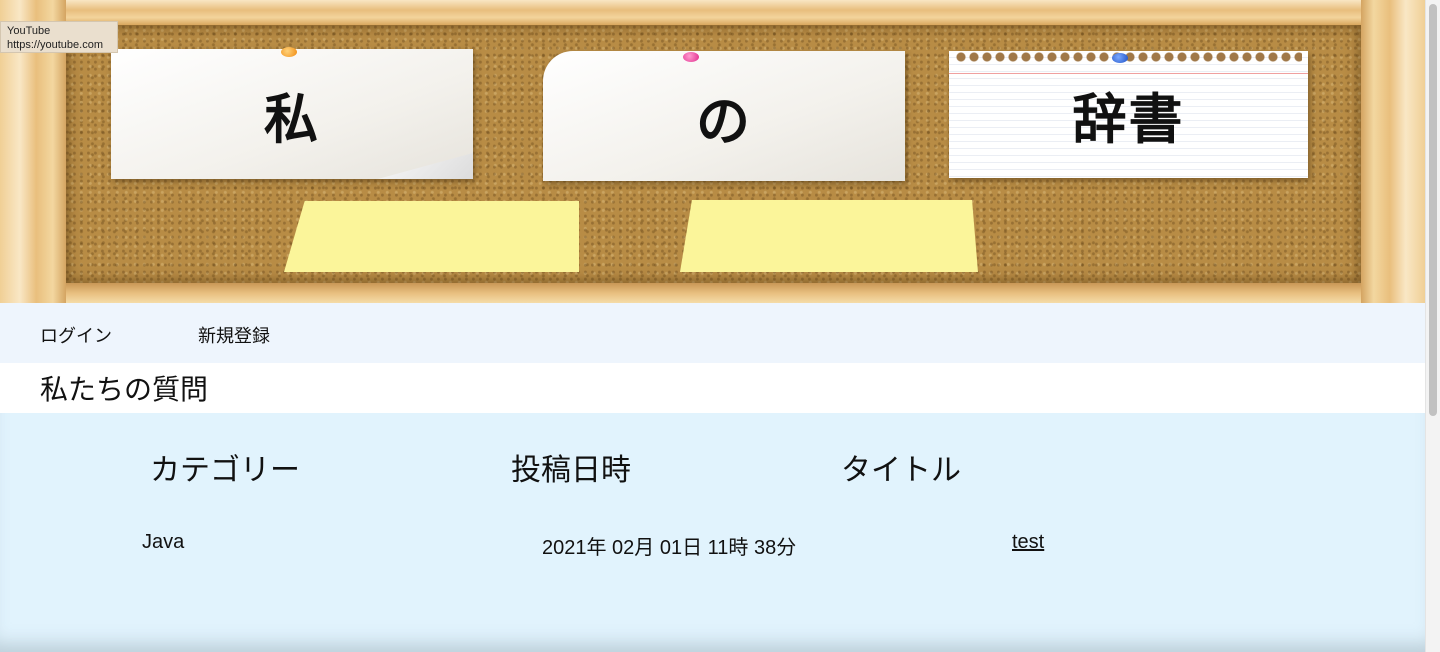 This screenshot has width=1440, height=652. Describe the element at coordinates (124, 389) in the screenshot. I see `page-title: 私たちの質問` at that location.